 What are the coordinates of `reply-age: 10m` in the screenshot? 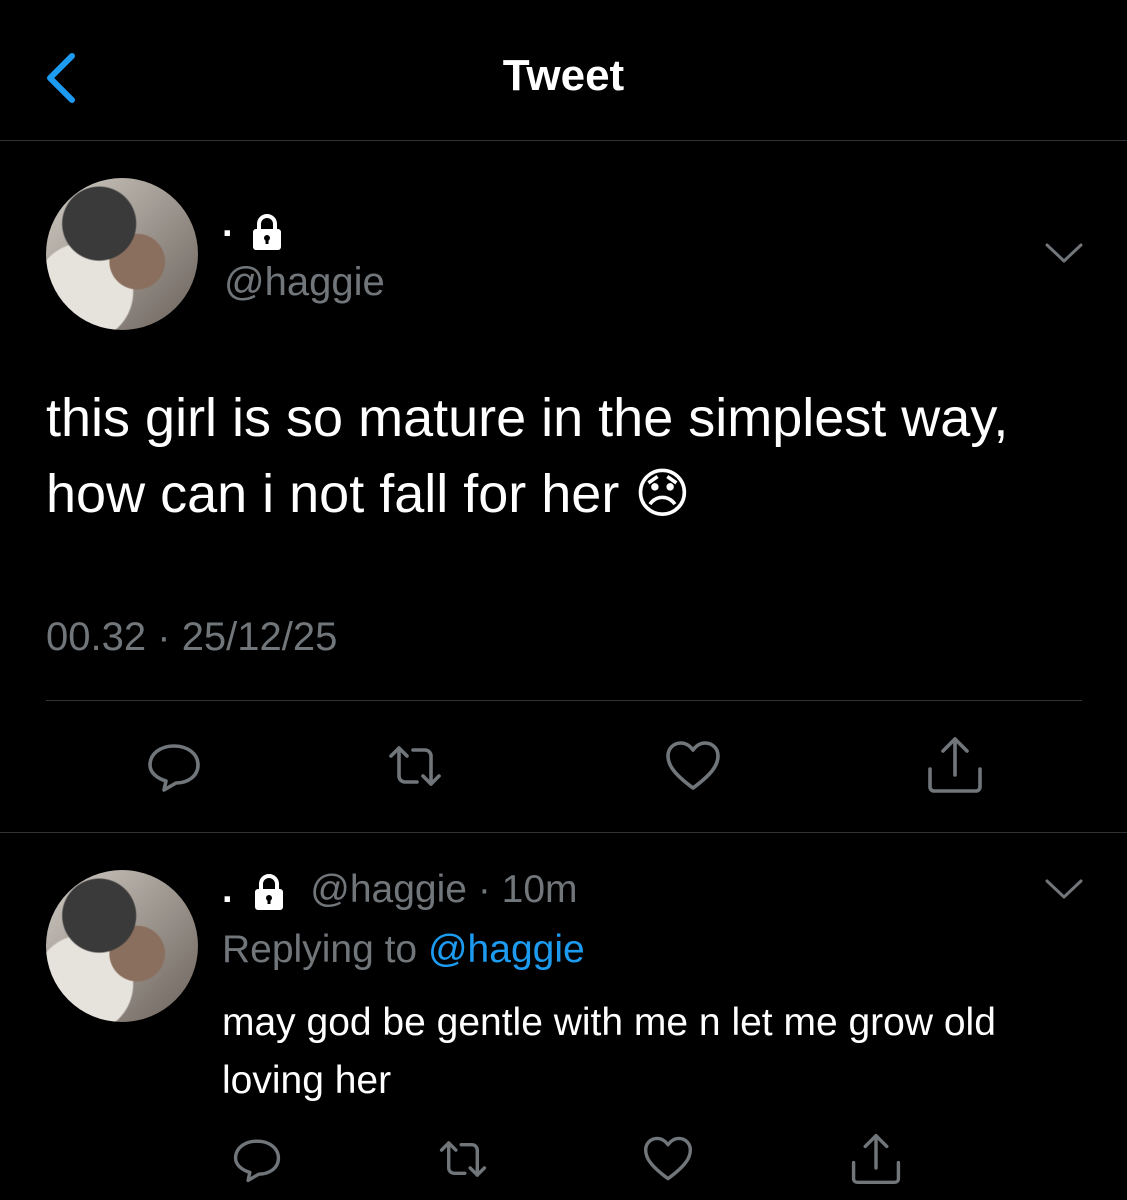 It's located at (539, 889).